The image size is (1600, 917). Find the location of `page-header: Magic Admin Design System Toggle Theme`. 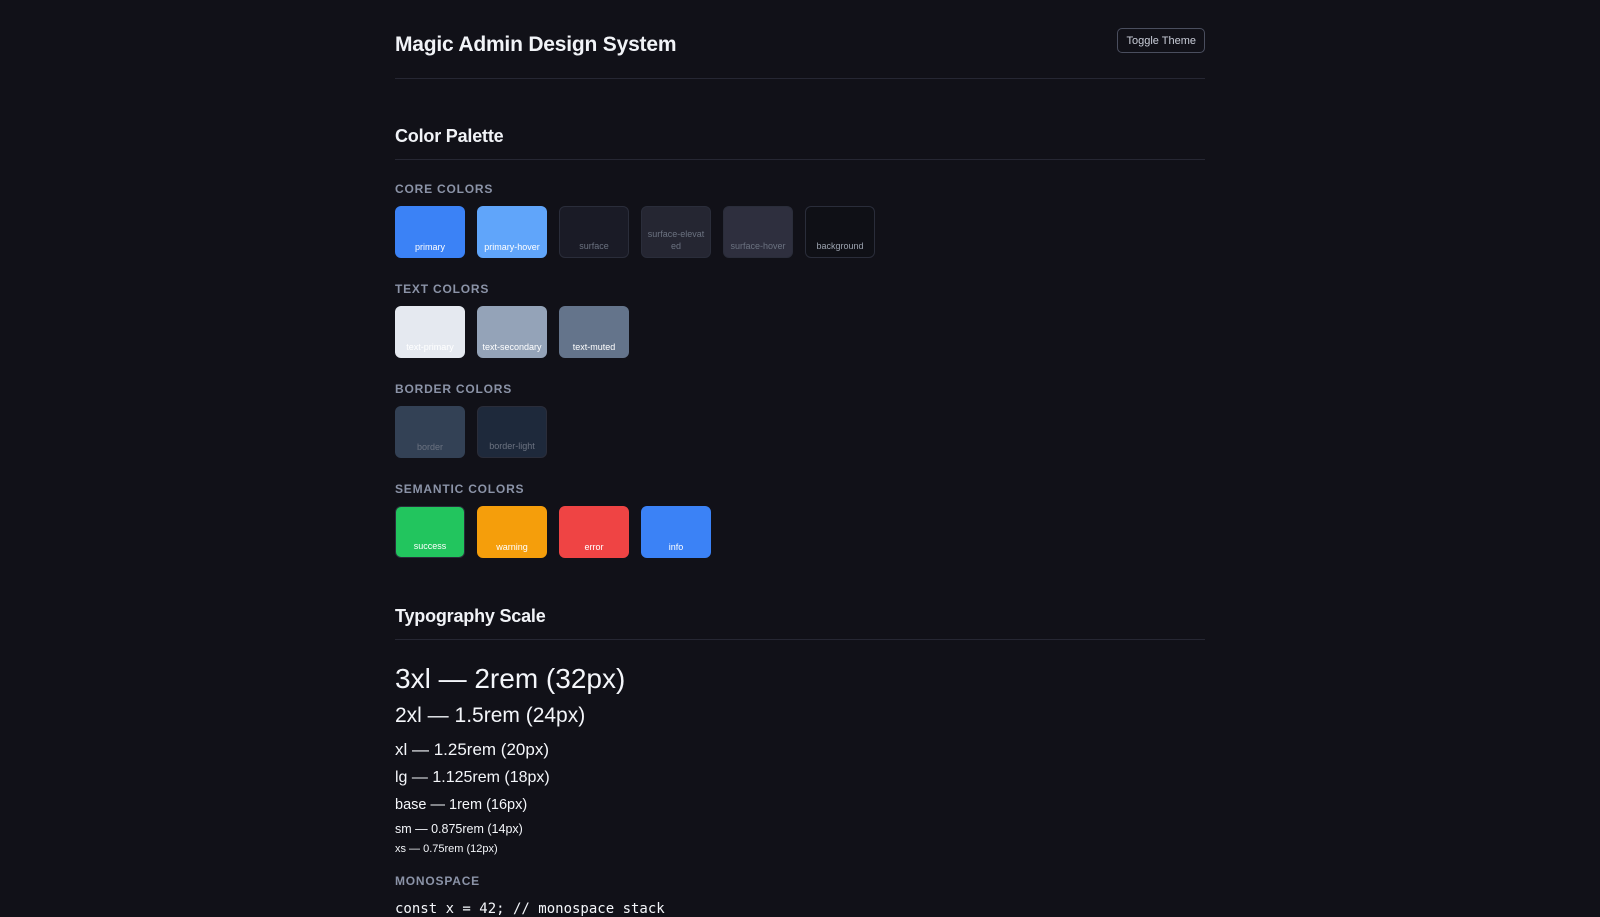

page-header: Magic Admin Design System Toggle Theme is located at coordinates (800, 39).